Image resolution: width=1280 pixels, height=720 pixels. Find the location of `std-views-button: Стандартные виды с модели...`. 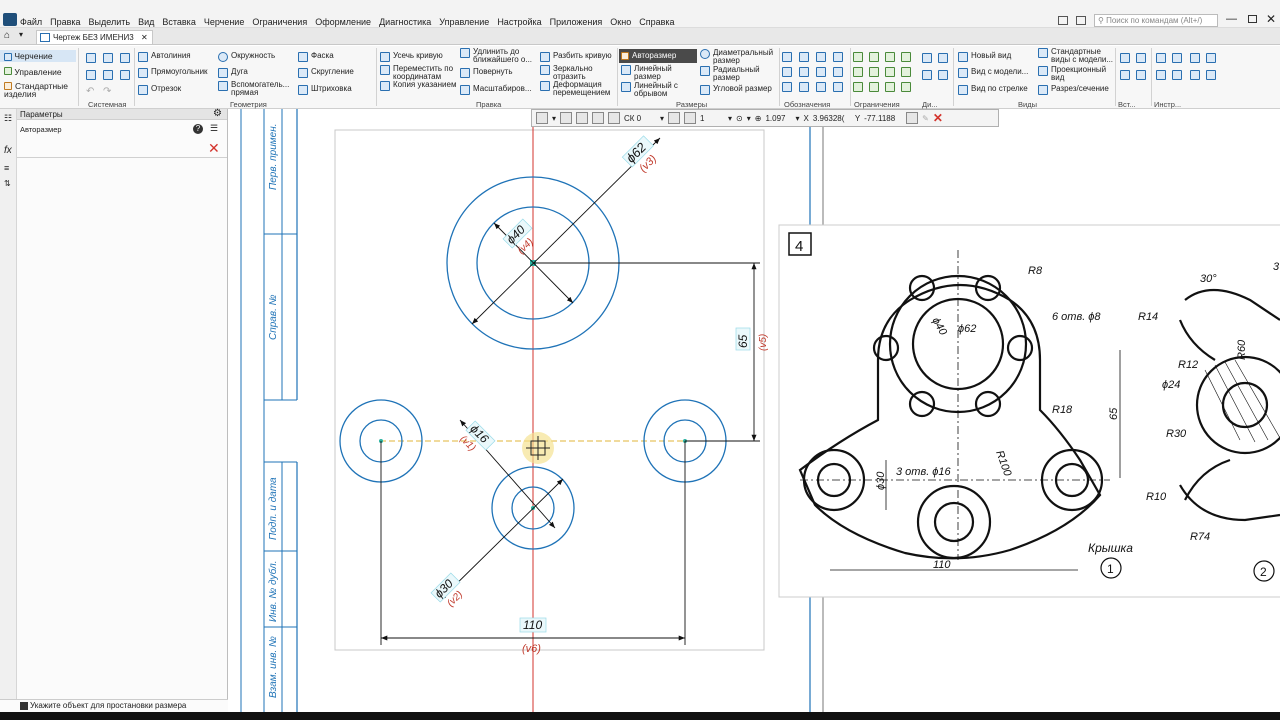

std-views-button: Стандартные виды с модели... is located at coordinates (1078, 56).